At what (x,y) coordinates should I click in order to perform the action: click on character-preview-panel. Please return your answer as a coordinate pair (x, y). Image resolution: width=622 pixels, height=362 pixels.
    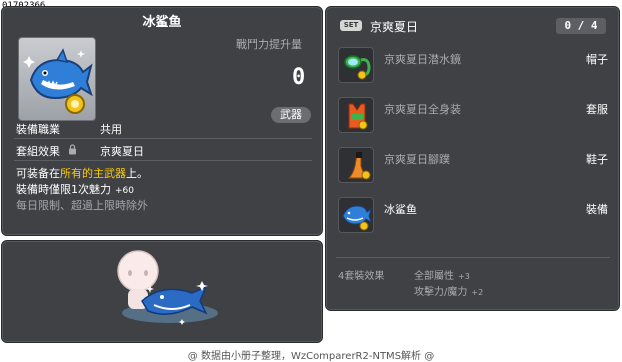
    Looking at the image, I should click on (162, 291).